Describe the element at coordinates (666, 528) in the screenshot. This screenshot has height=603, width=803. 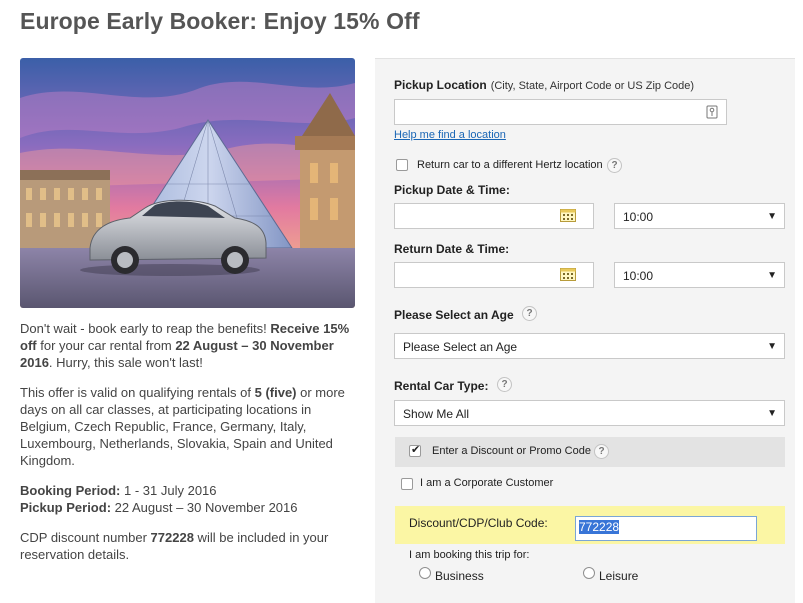
I see `discount-code-input: 772228` at that location.